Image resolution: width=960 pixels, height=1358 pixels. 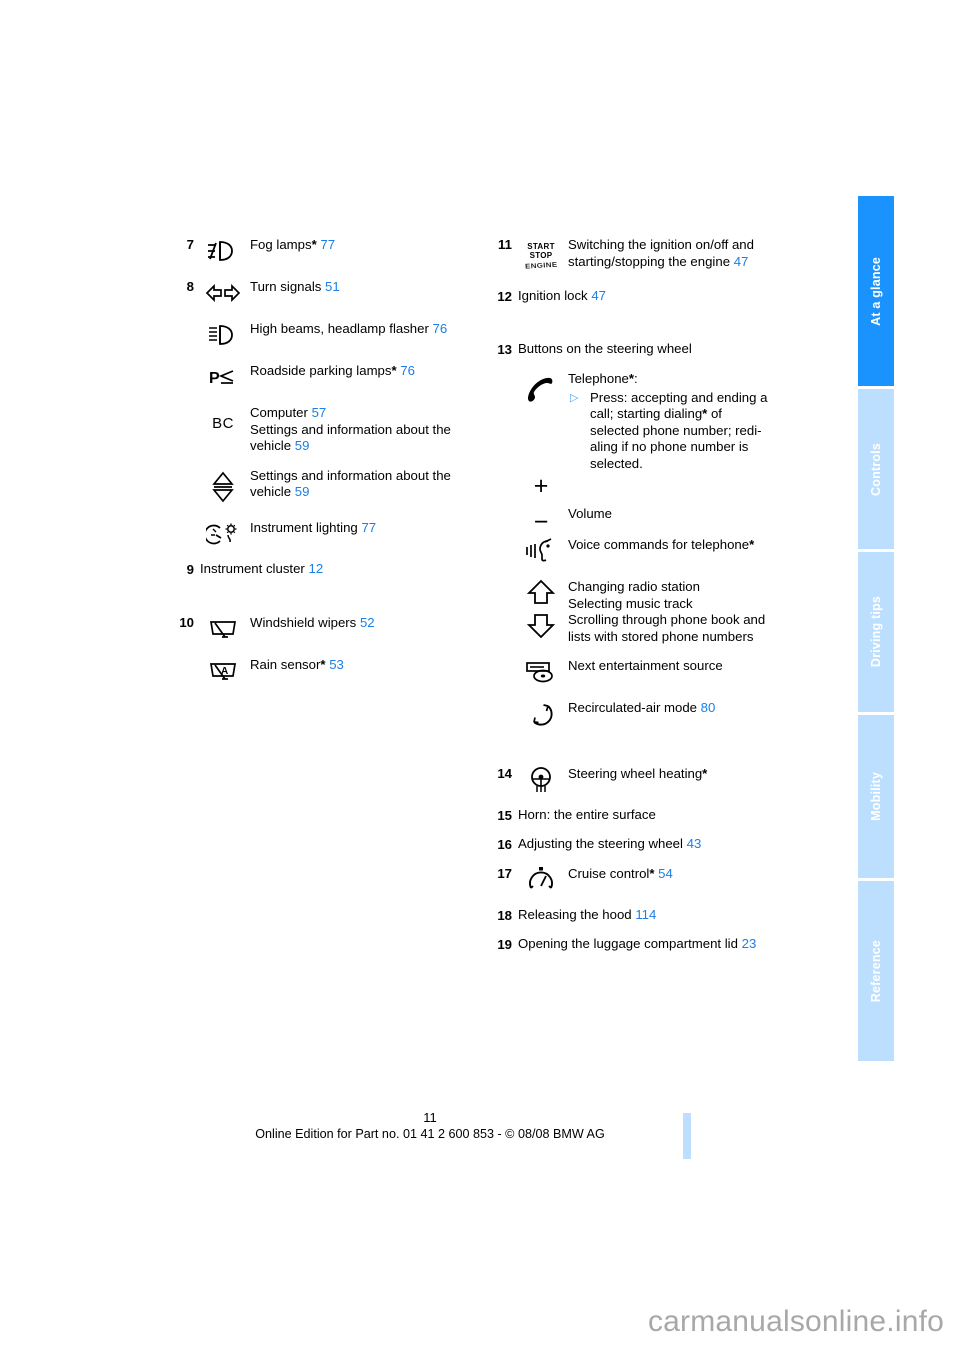 I want to click on tab-controls: Controls, so click(x=876, y=469).